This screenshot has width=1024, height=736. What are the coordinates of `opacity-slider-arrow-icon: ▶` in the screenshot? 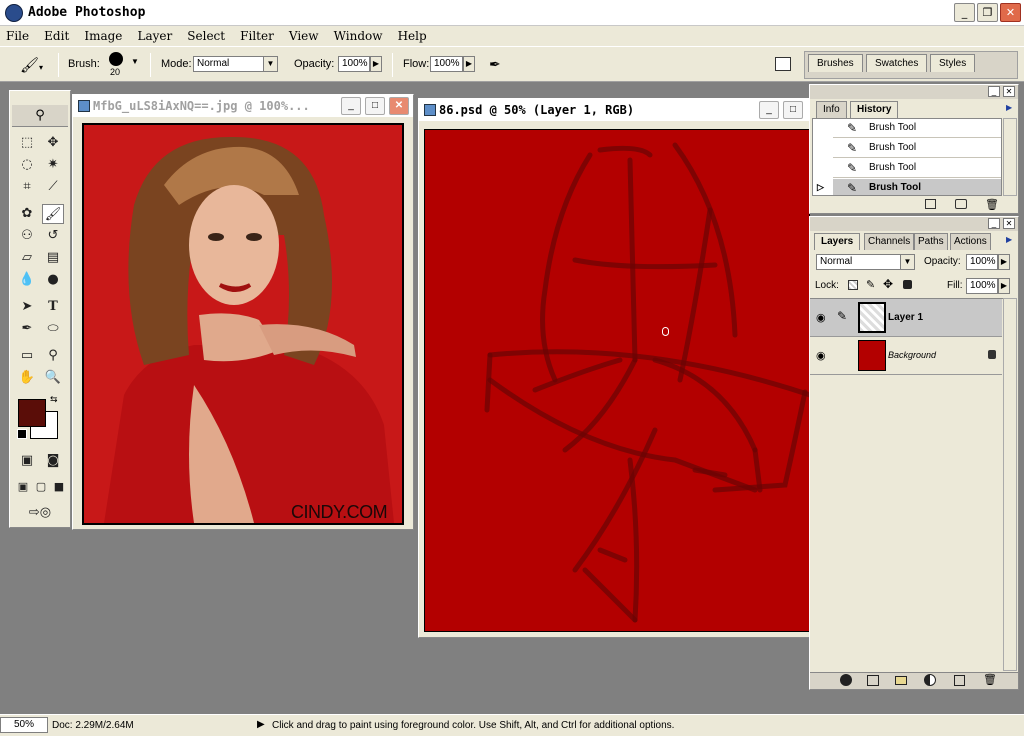 It's located at (376, 64).